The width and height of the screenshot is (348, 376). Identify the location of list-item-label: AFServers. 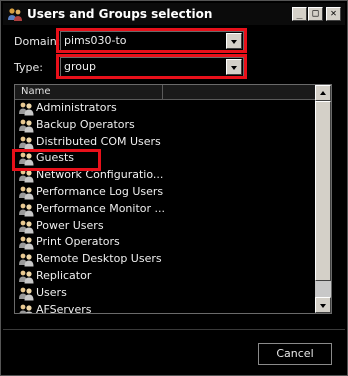
(64, 308).